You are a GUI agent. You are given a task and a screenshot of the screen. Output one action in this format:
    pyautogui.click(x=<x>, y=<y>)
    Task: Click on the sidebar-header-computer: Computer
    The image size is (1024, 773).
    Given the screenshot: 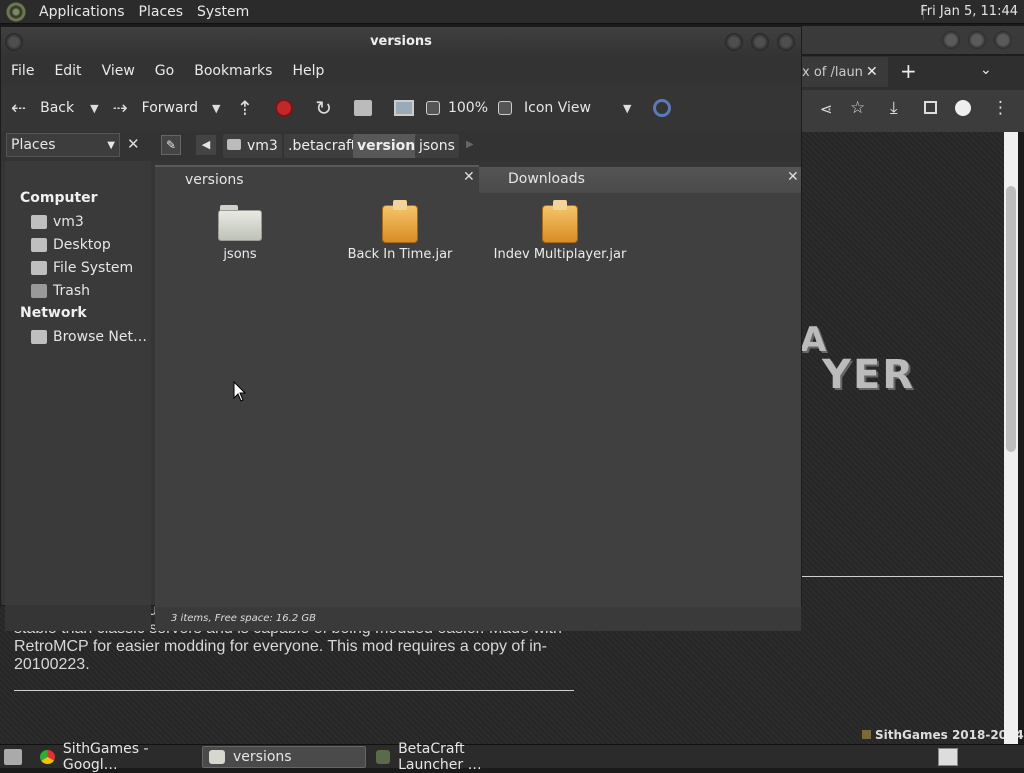 What is the action you would take?
    pyautogui.click(x=59, y=198)
    